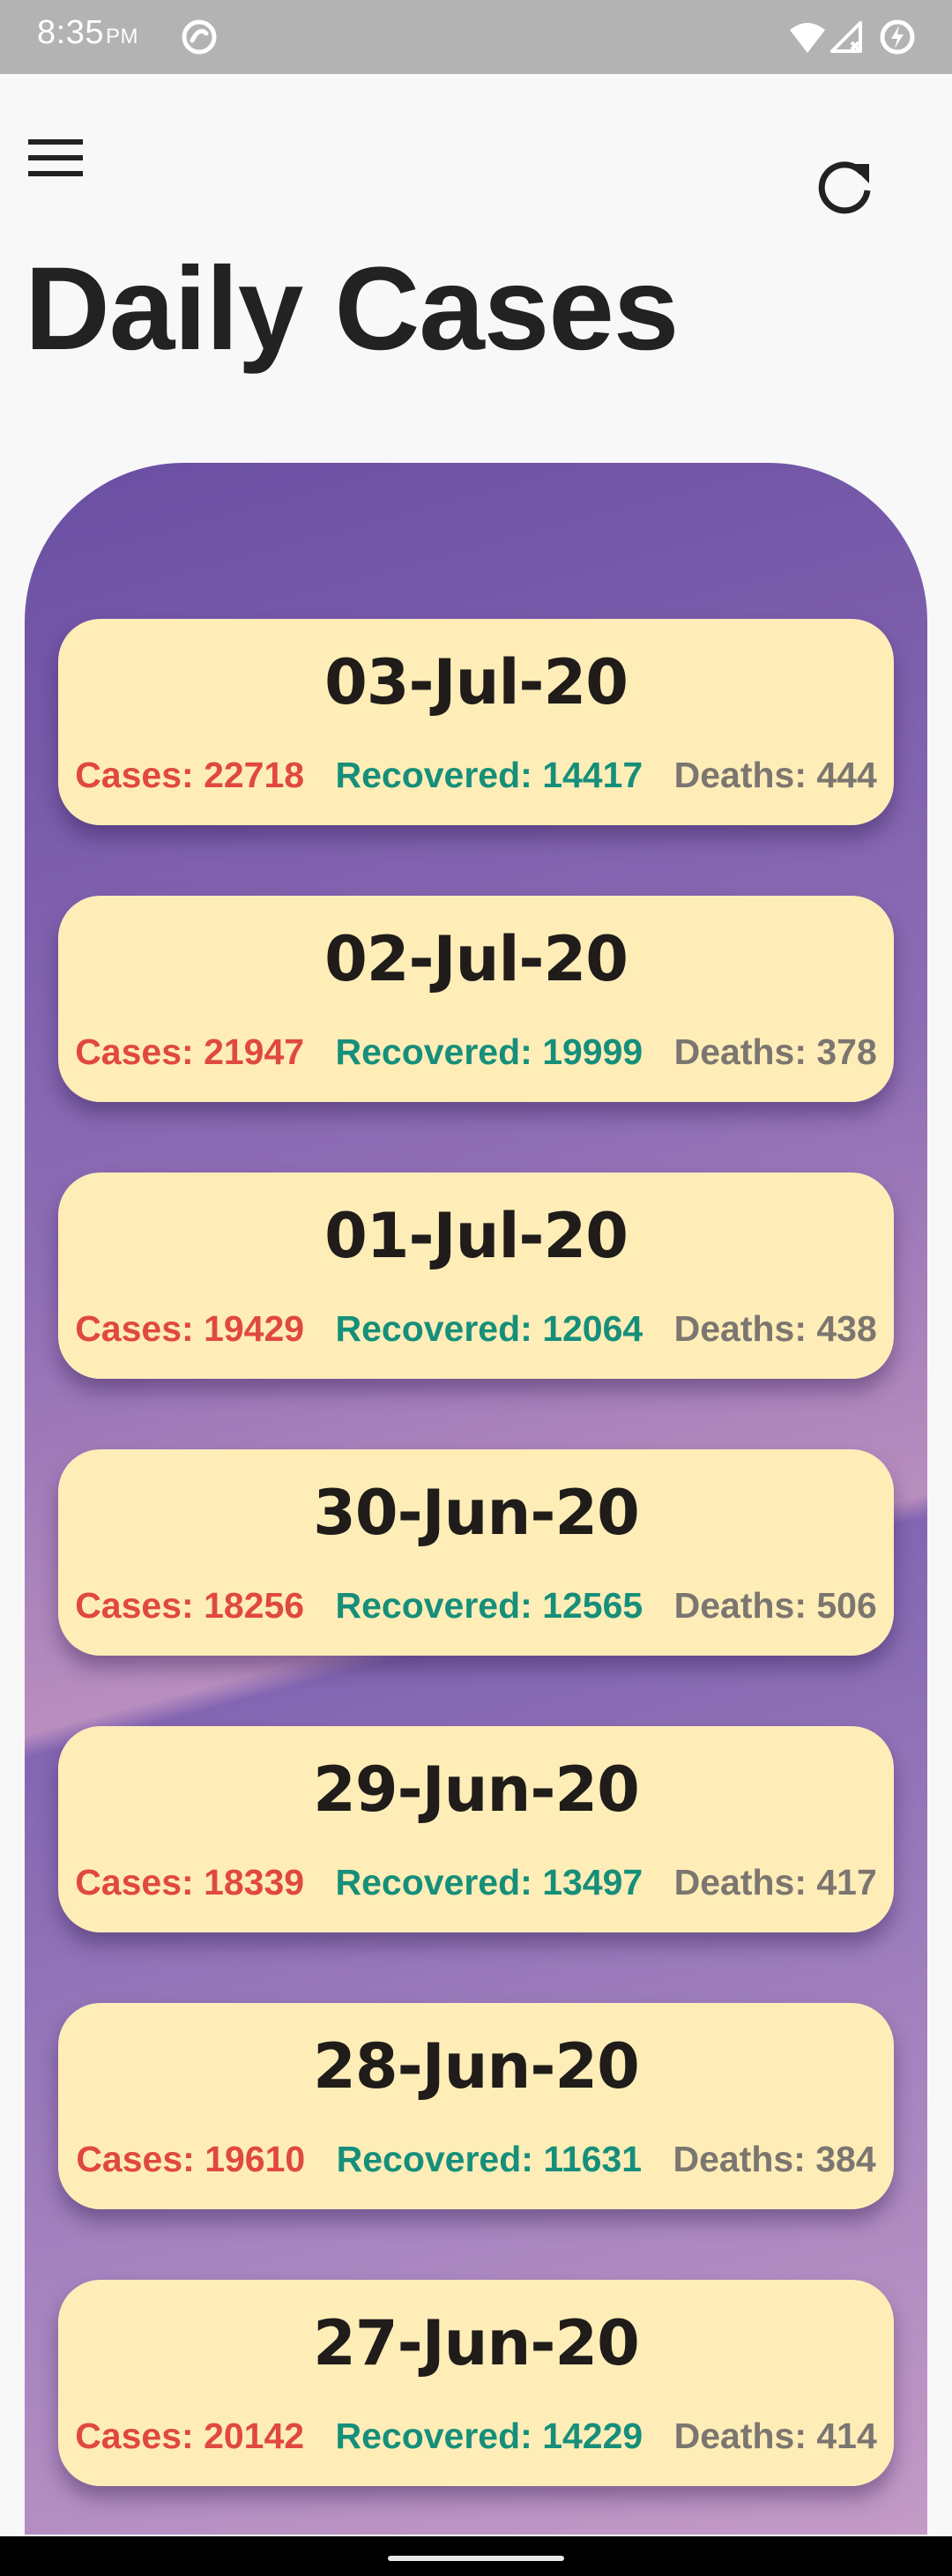  Describe the element at coordinates (121, 36) in the screenshot. I see `status-time-ampm: PM` at that location.